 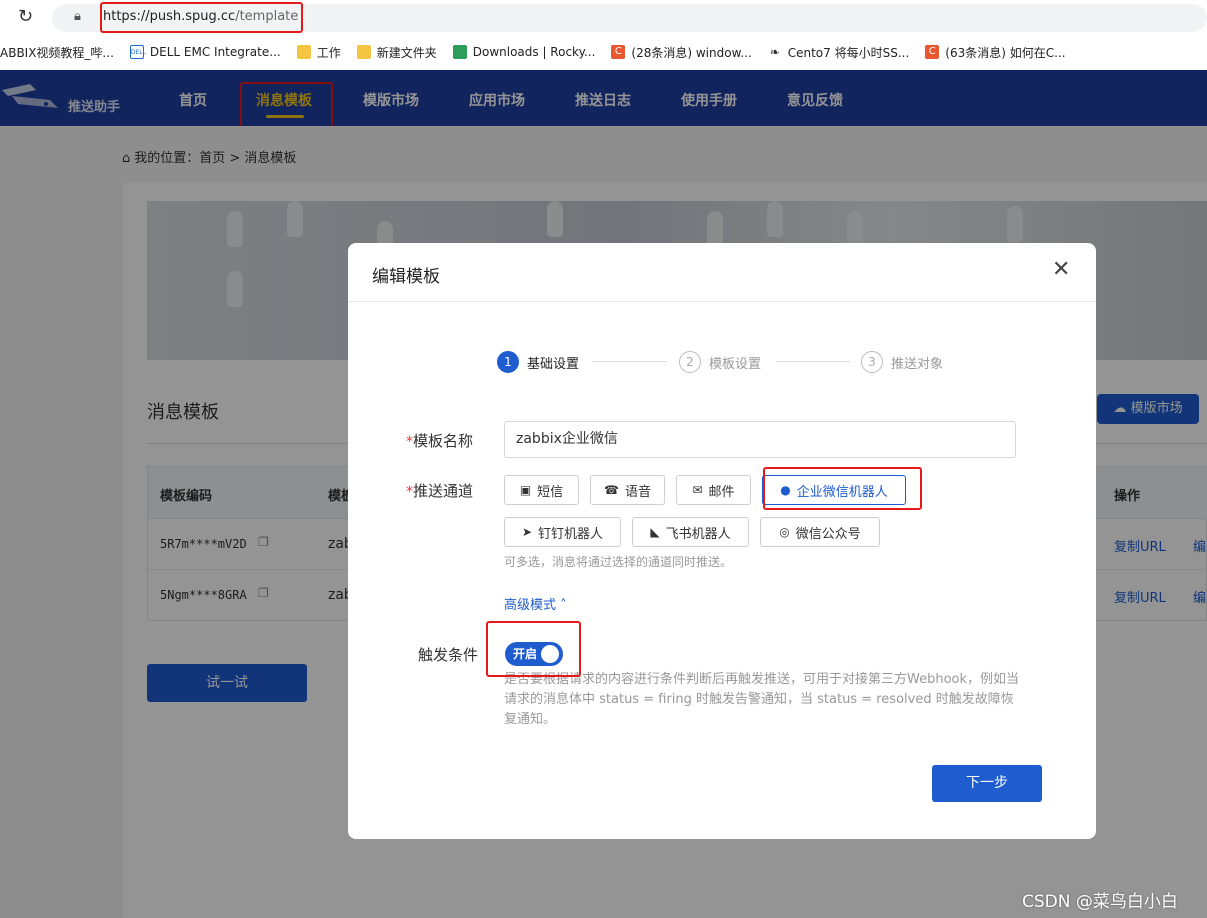 I want to click on dingtalk-icon: ➤, so click(x=527, y=532).